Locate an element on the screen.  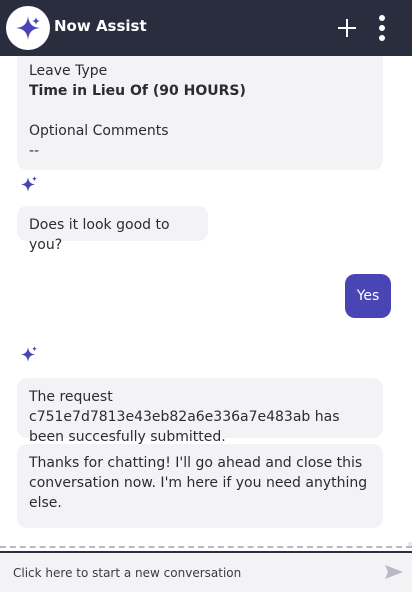
now-assist-logo is located at coordinates (28, 28).